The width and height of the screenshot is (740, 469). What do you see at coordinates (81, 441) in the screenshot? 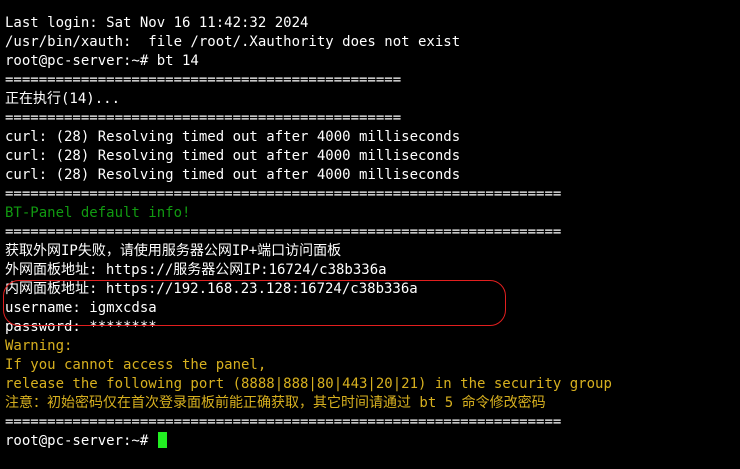
I see `shell-prompt: root@pc-server:~#` at bounding box center [81, 441].